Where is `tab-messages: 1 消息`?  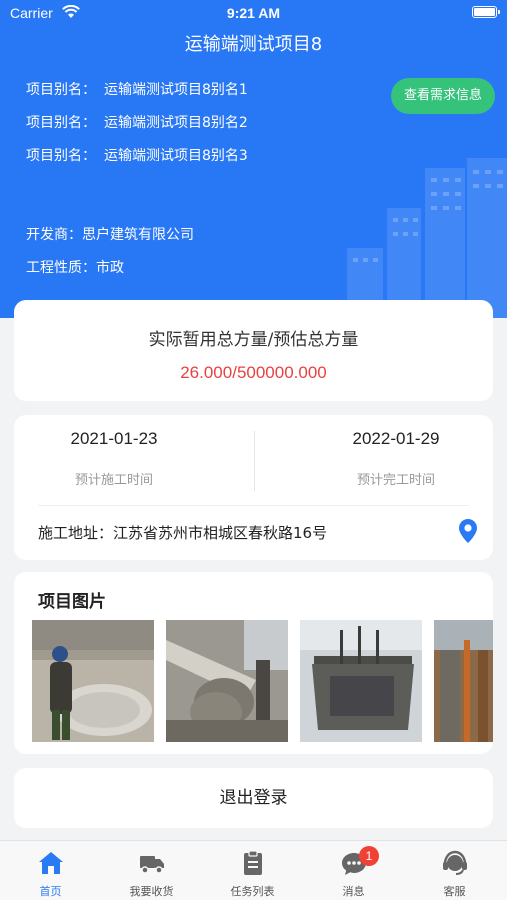
tab-messages: 1 消息 is located at coordinates (353, 870).